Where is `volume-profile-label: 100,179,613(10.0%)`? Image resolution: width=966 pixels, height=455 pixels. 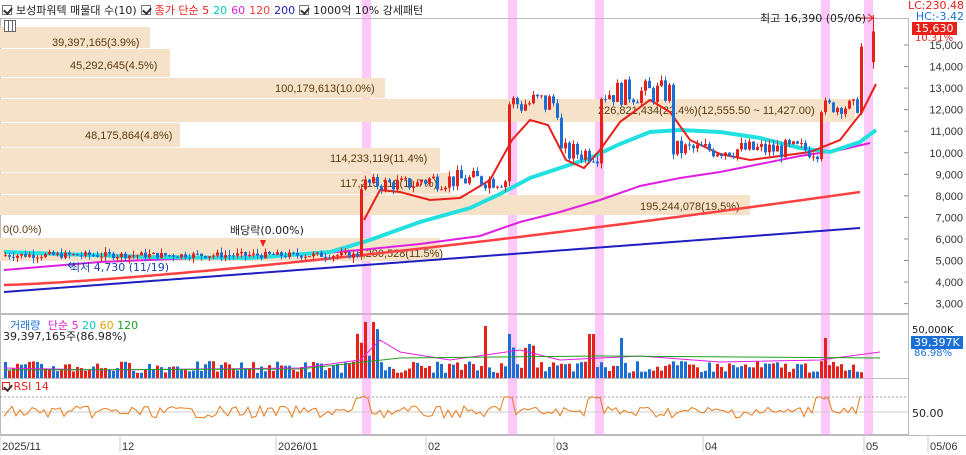
volume-profile-label: 100,179,613(10.0%) is located at coordinates (325, 89).